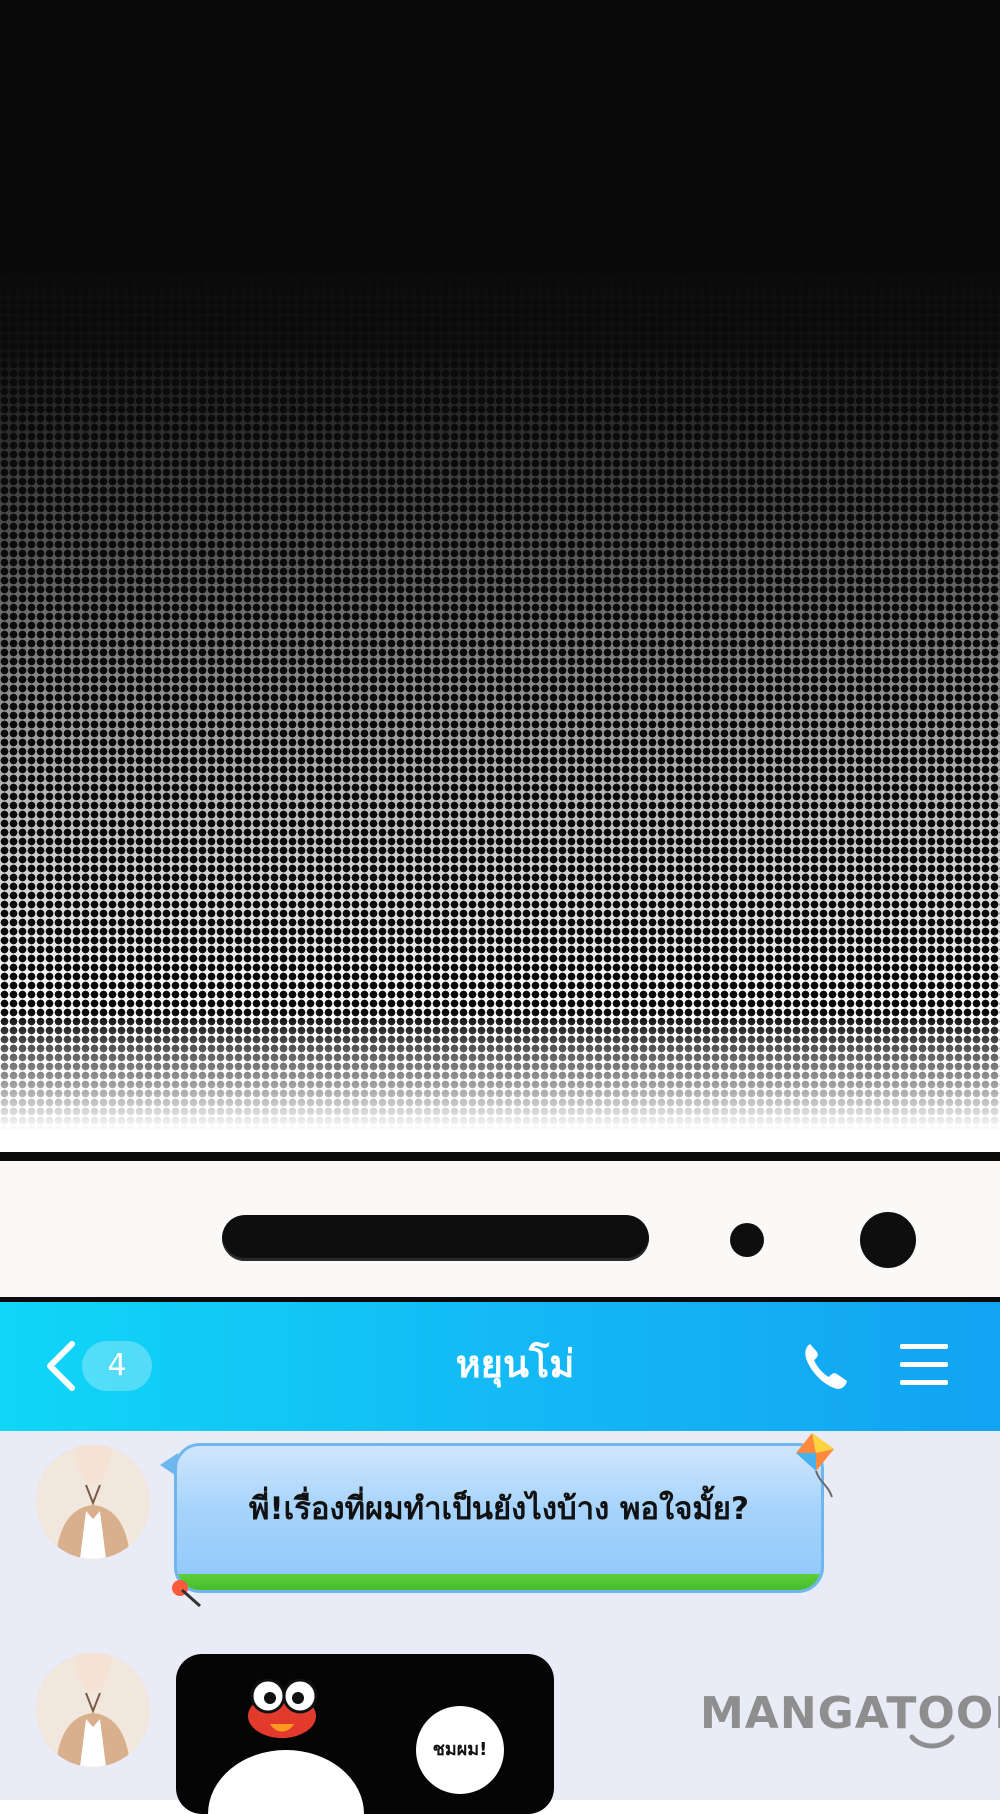 This screenshot has width=1000, height=1814. What do you see at coordinates (499, 1509) in the screenshot?
I see `message-text: พี่!เรื่องที่ผมทำเป็นยังไงบ้าง พอใจมั้ย?` at bounding box center [499, 1509].